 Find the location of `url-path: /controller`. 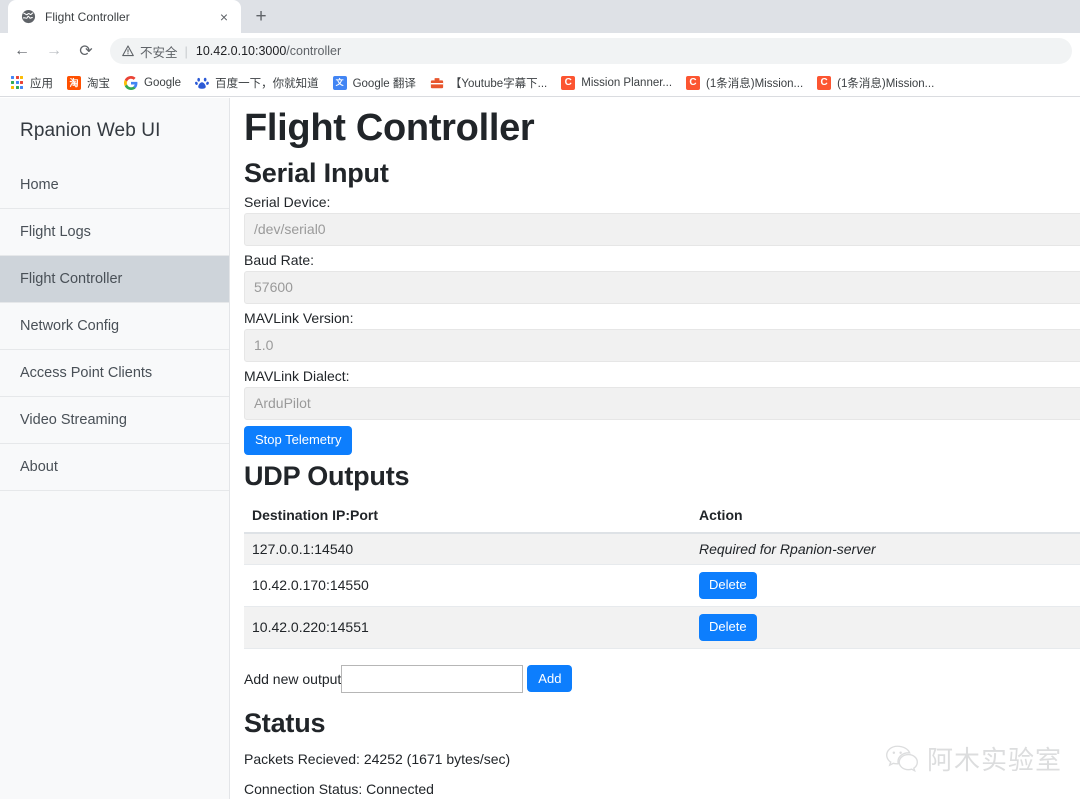

url-path: /controller is located at coordinates (314, 51).